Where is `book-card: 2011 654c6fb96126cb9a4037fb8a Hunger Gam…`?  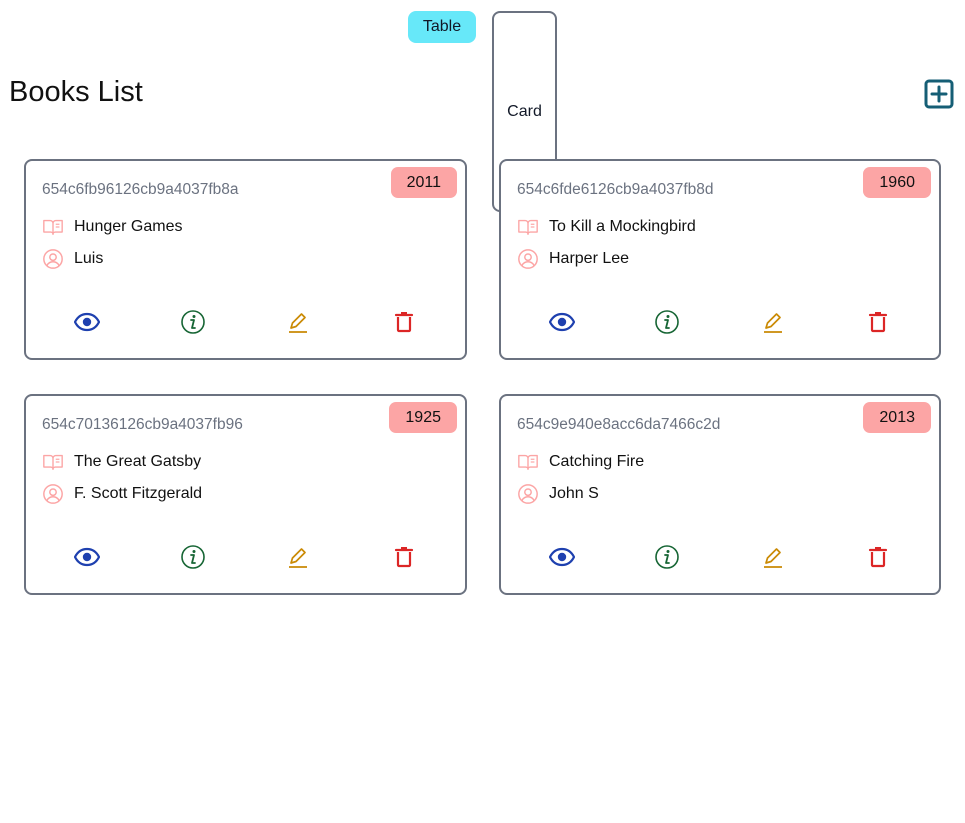 book-card: 2011 654c6fb96126cb9a4037fb8a Hunger Gam… is located at coordinates (245, 259).